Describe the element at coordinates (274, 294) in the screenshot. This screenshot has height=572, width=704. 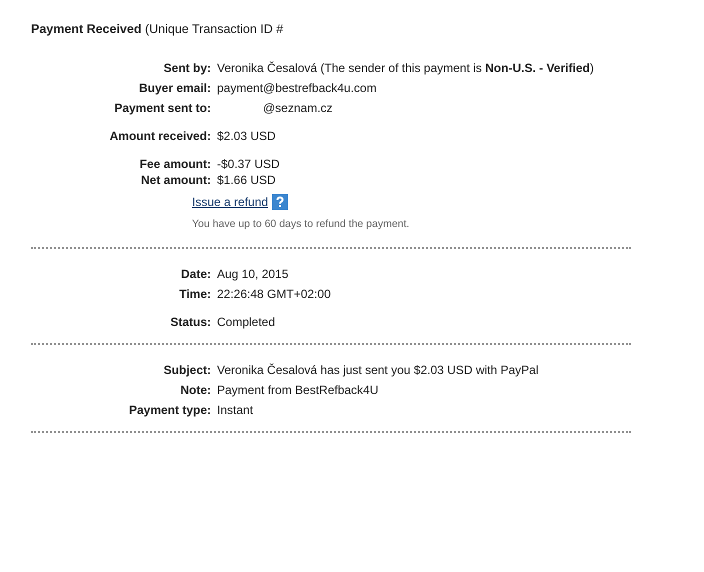
I see `field-value: 22:26:48 GMT+02:00` at that location.